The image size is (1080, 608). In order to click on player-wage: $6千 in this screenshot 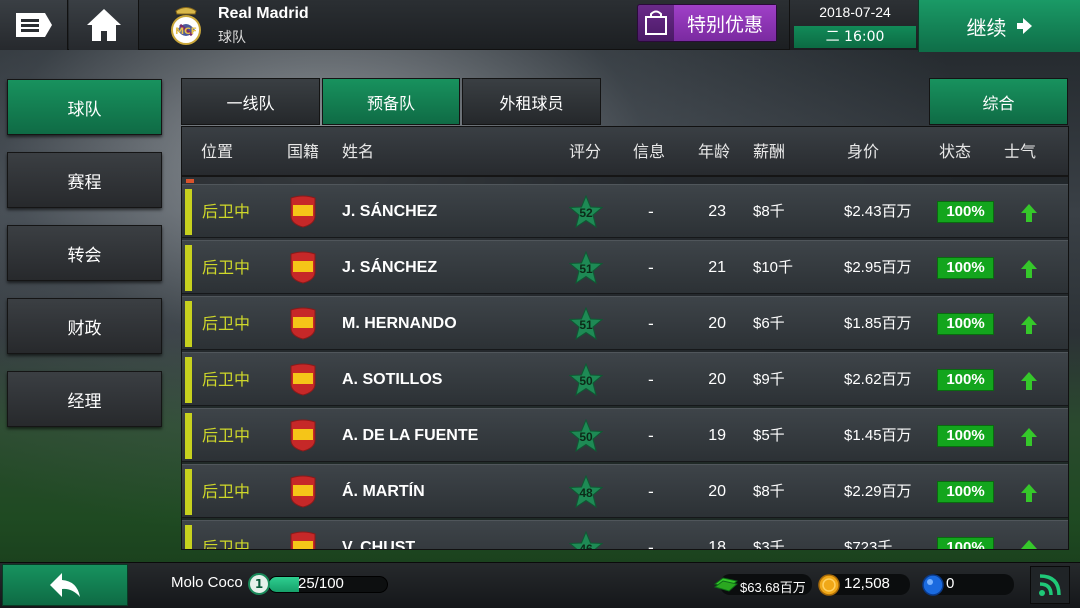, I will do `click(769, 323)`.